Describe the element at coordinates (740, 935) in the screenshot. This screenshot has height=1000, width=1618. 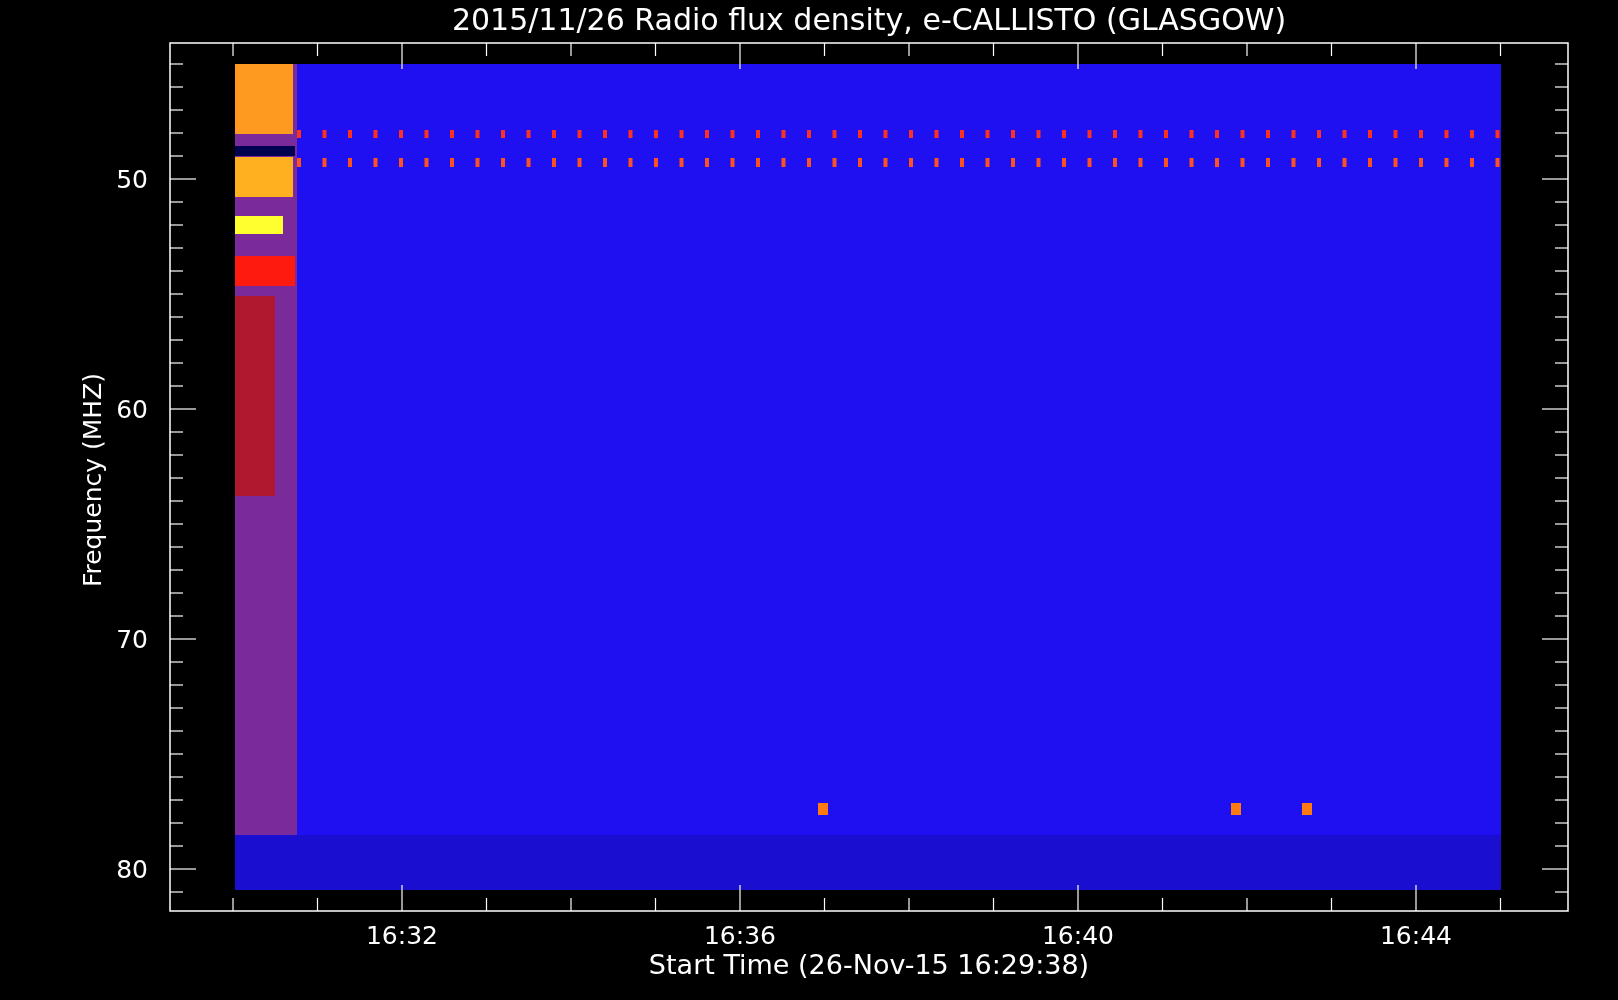
I see `x-tick-label: 16:36` at that location.